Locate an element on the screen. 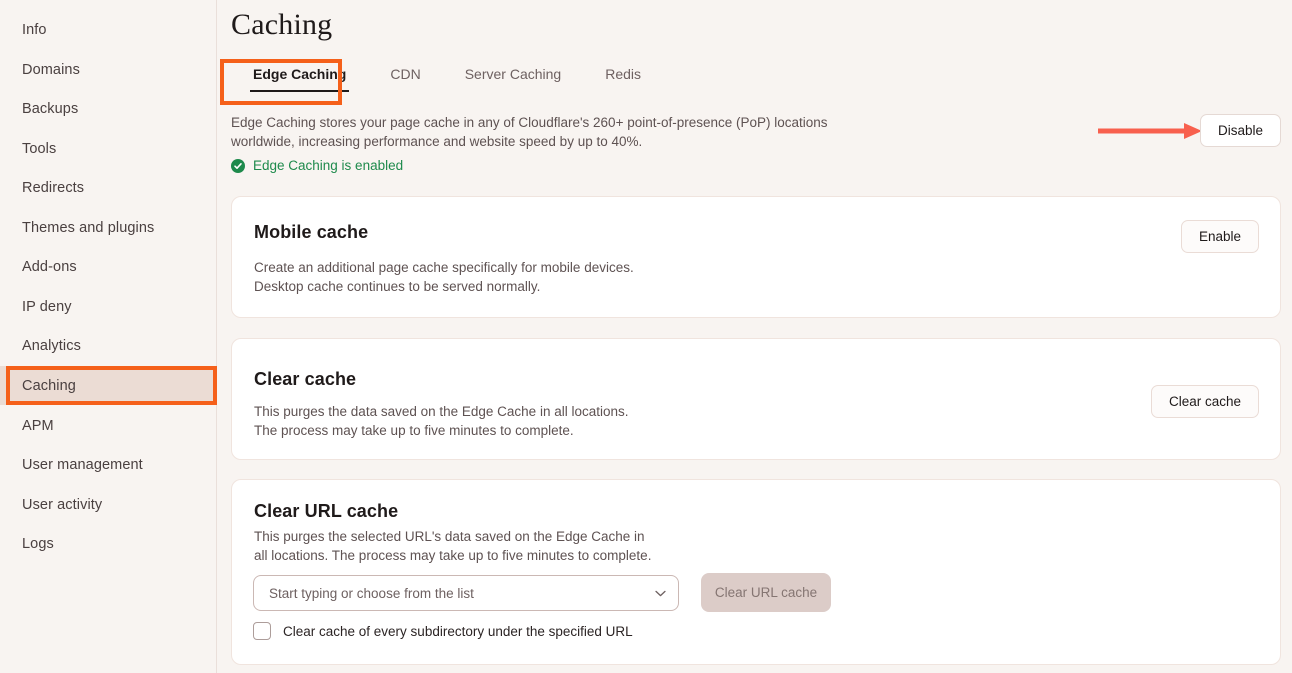  tab-bar: Edge Caching CDN Server Caching Redis is located at coordinates (447, 80).